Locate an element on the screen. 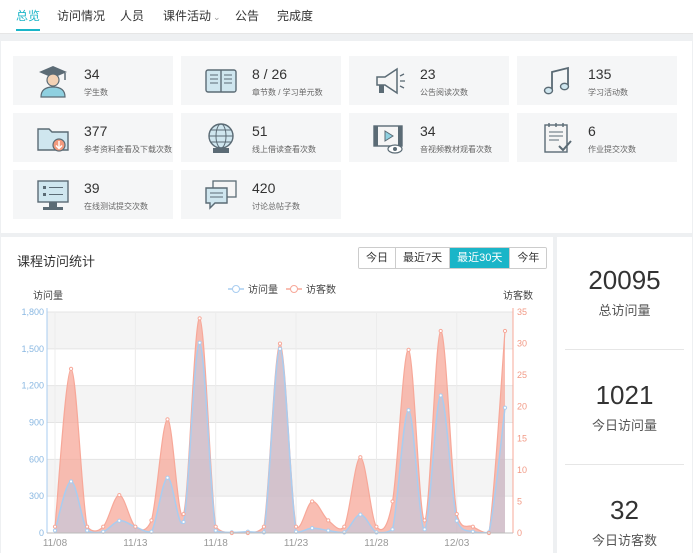 The width and height of the screenshot is (693, 553). y-tick-left: 900 is located at coordinates (36, 423).